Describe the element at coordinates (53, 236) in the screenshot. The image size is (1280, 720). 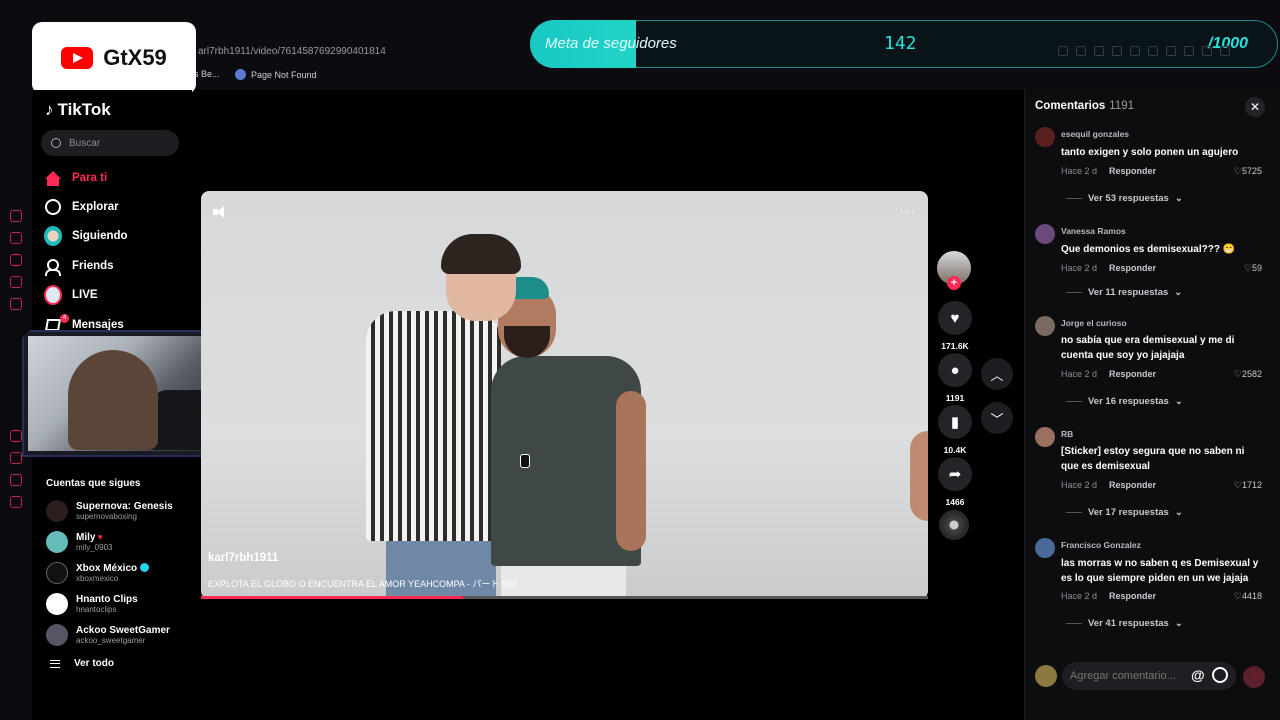
I see `following-avatar-icon` at that location.